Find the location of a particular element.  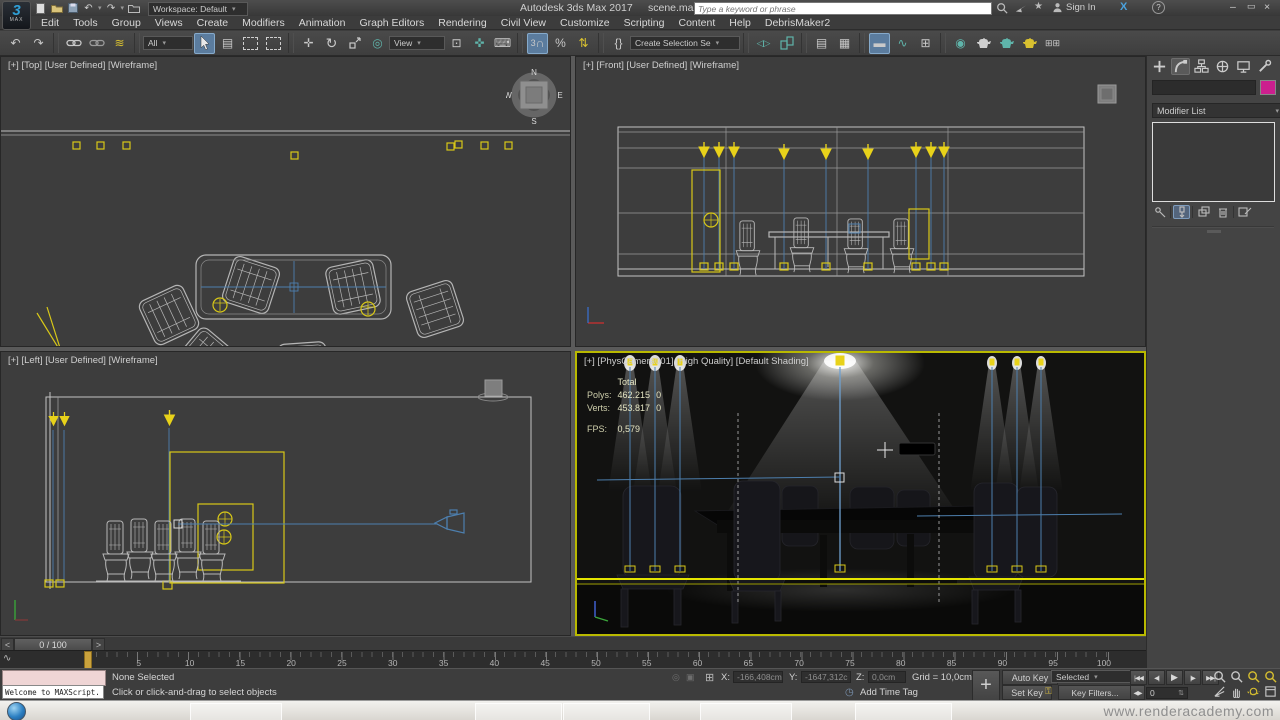

select-and-place-button: ◎ is located at coordinates (377, 43).